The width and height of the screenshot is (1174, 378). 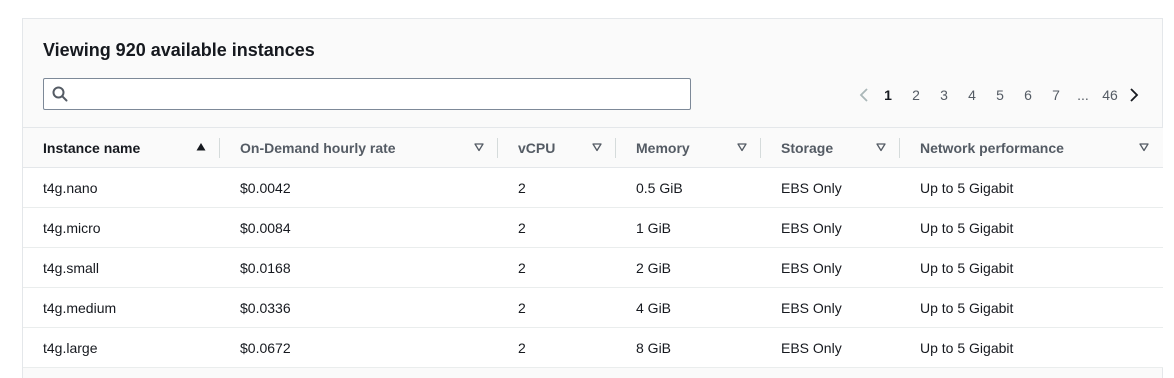 What do you see at coordinates (659, 187) in the screenshot?
I see `cell-memory: 0.5 GiB` at bounding box center [659, 187].